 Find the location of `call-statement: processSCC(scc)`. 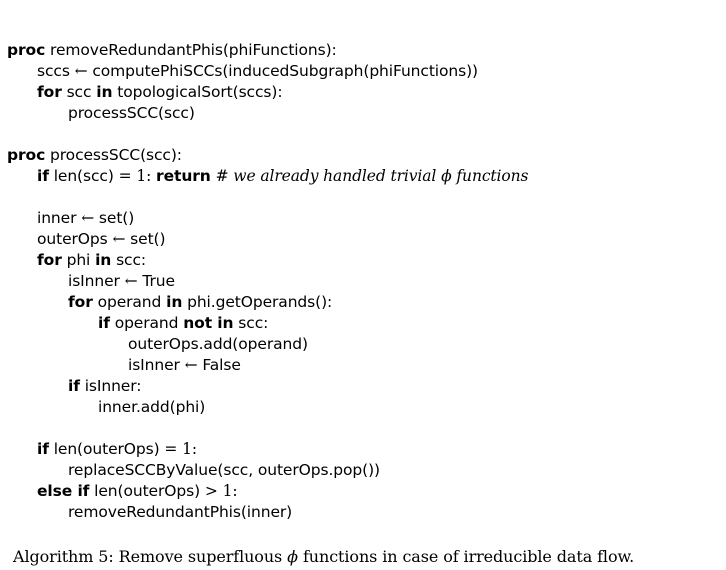

call-statement: processSCC(scc) is located at coordinates (131, 113).